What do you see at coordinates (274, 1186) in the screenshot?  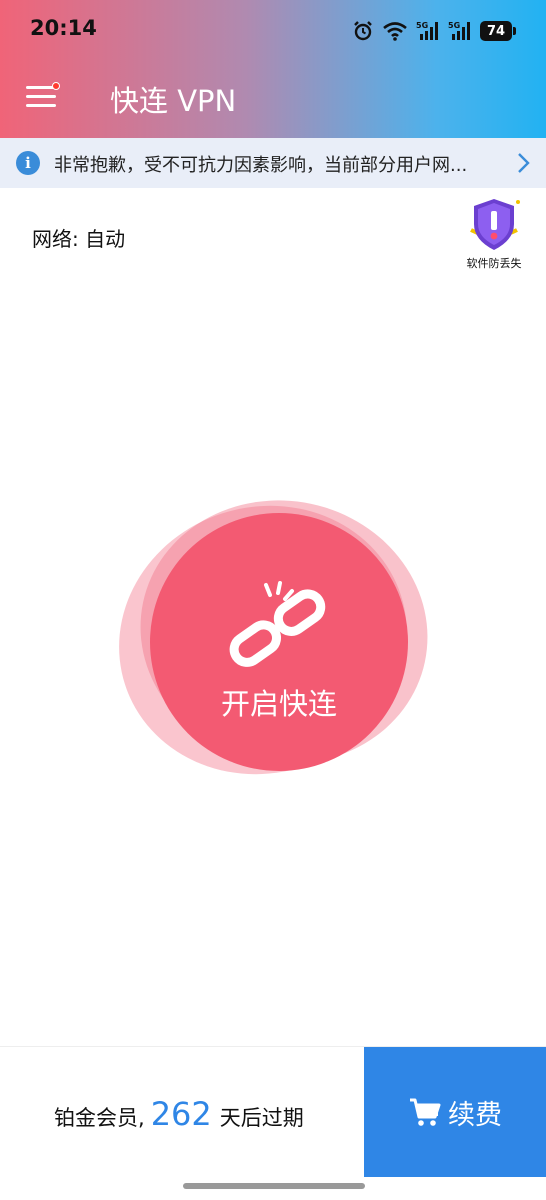 I see `home-indicator` at bounding box center [274, 1186].